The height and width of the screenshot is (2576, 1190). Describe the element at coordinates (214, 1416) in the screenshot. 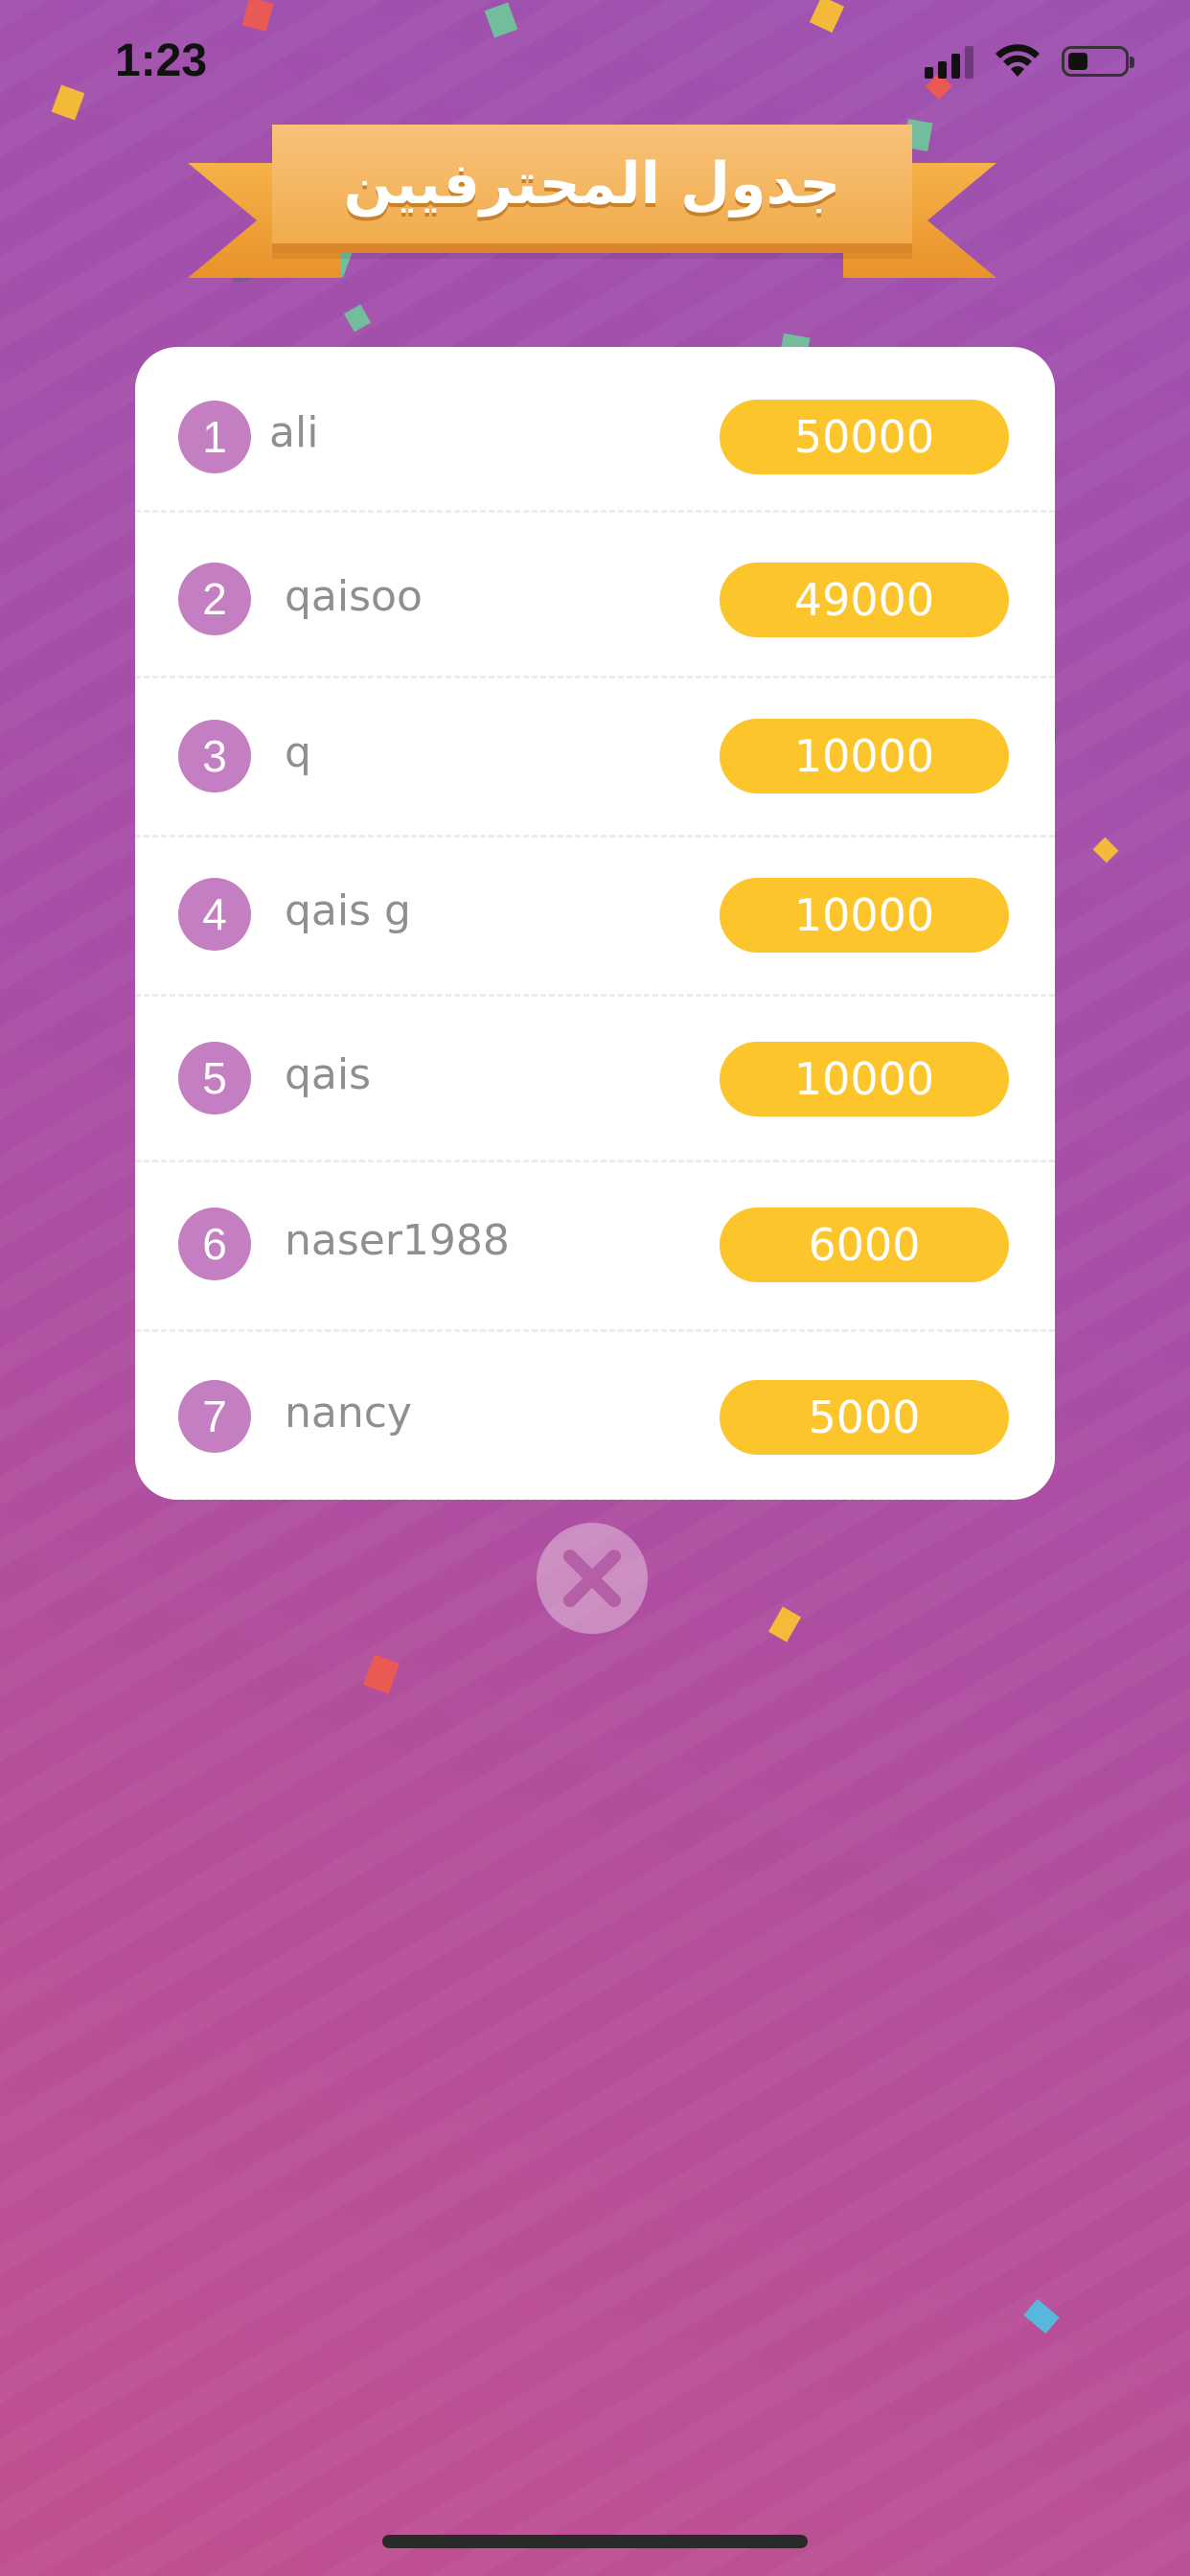

I see `rank-badge: 7` at that location.